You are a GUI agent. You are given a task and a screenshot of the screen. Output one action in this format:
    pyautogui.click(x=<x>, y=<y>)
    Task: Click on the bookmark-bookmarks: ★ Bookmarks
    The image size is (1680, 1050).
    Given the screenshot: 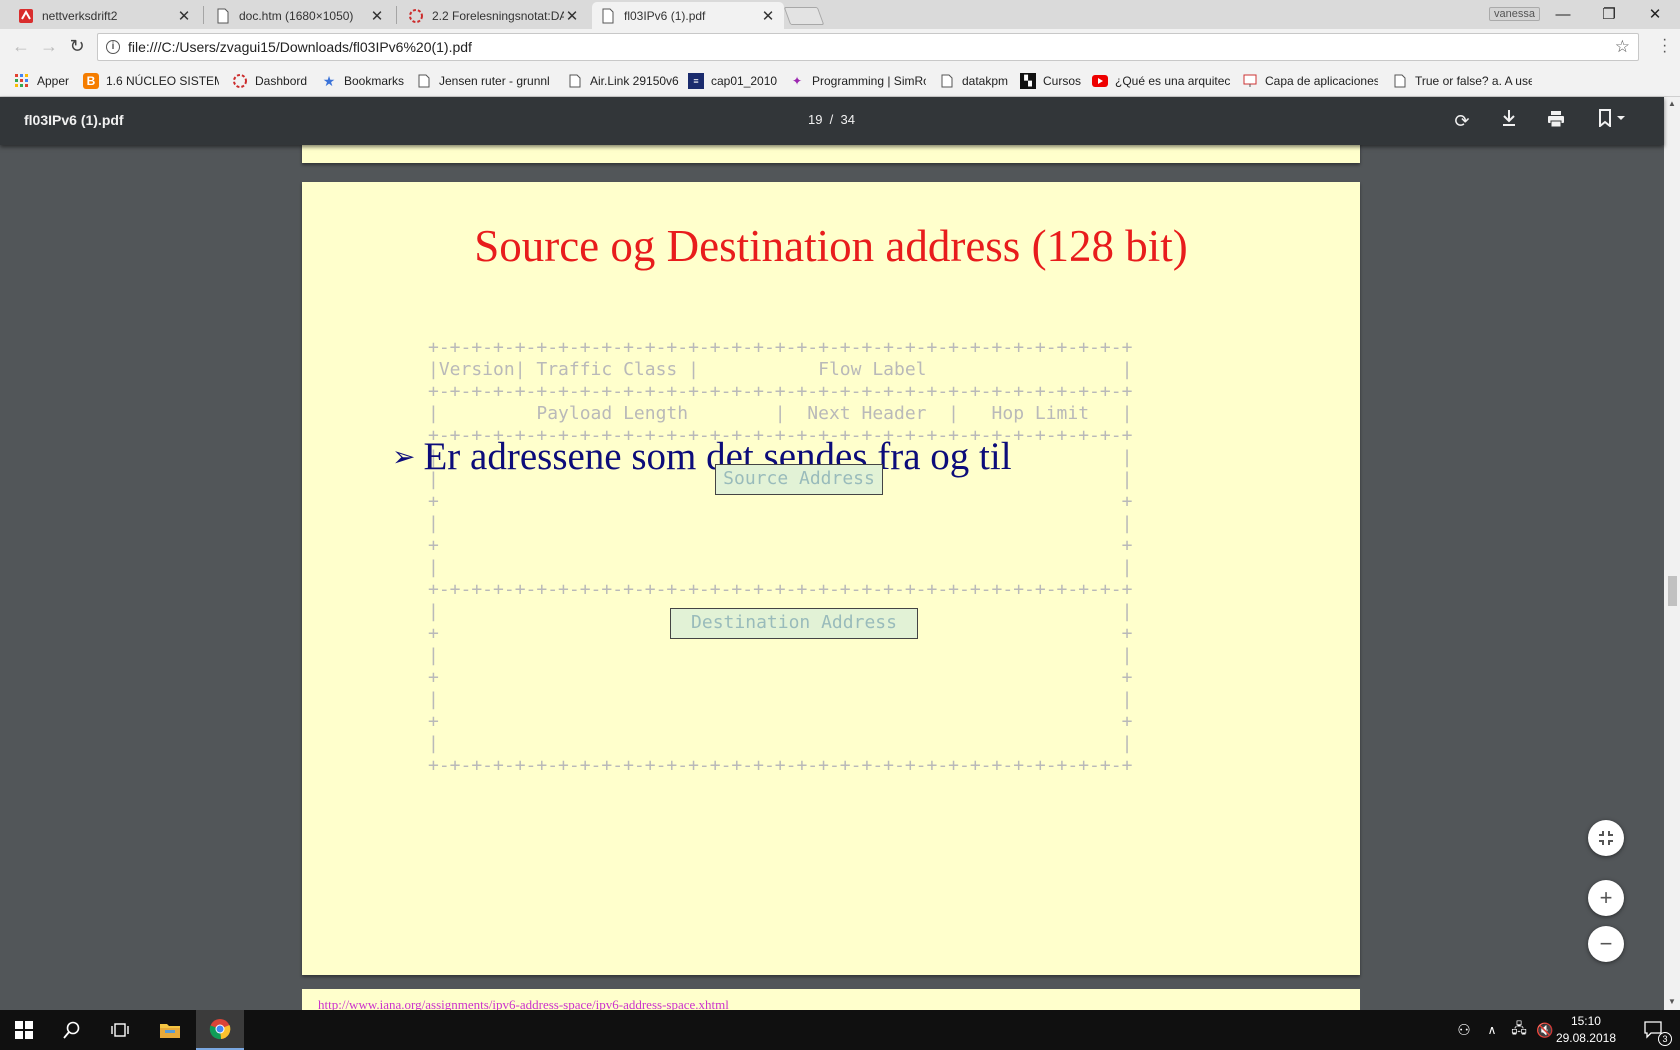 What is the action you would take?
    pyautogui.click(x=362, y=81)
    